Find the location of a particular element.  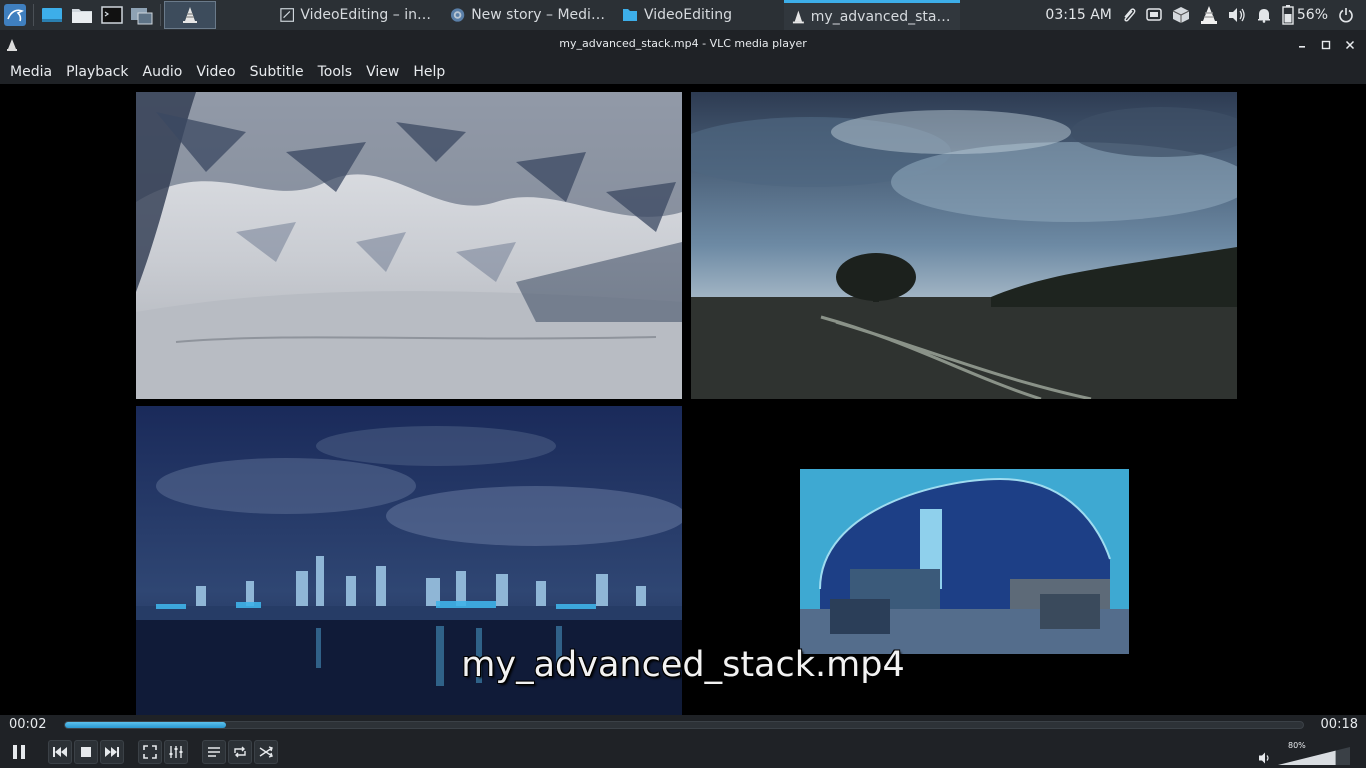

file-manager-icon is located at coordinates (82, 15).